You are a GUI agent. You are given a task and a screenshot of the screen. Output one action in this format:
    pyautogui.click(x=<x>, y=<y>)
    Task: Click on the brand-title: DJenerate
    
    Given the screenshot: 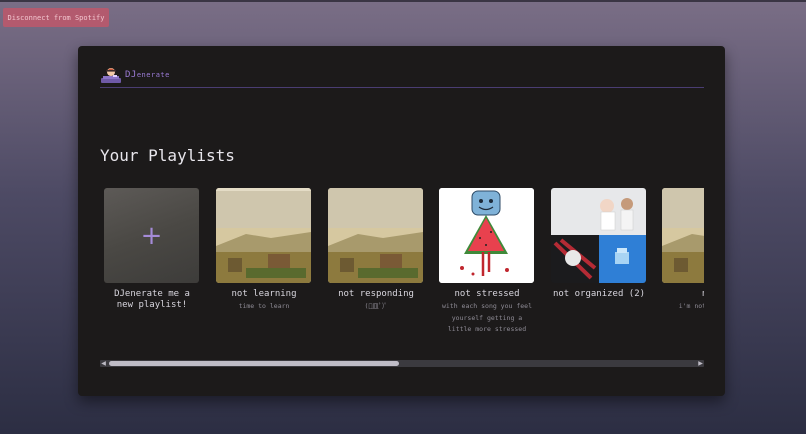 What is the action you would take?
    pyautogui.click(x=147, y=75)
    